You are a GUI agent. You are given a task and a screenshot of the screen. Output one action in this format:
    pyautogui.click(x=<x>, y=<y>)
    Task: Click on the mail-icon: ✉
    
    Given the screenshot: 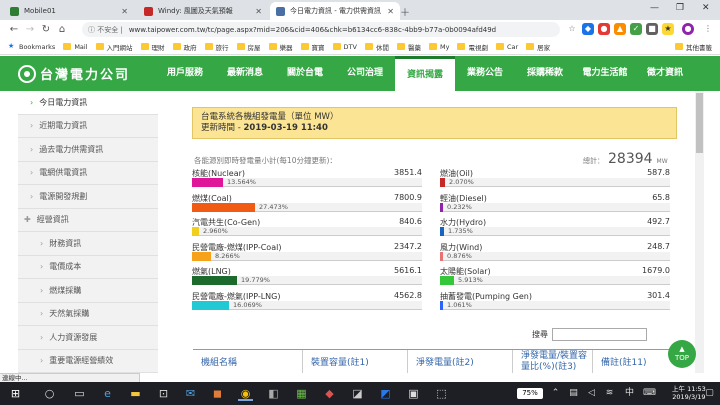 What is the action you would take?
    pyautogui.click(x=190, y=393)
    